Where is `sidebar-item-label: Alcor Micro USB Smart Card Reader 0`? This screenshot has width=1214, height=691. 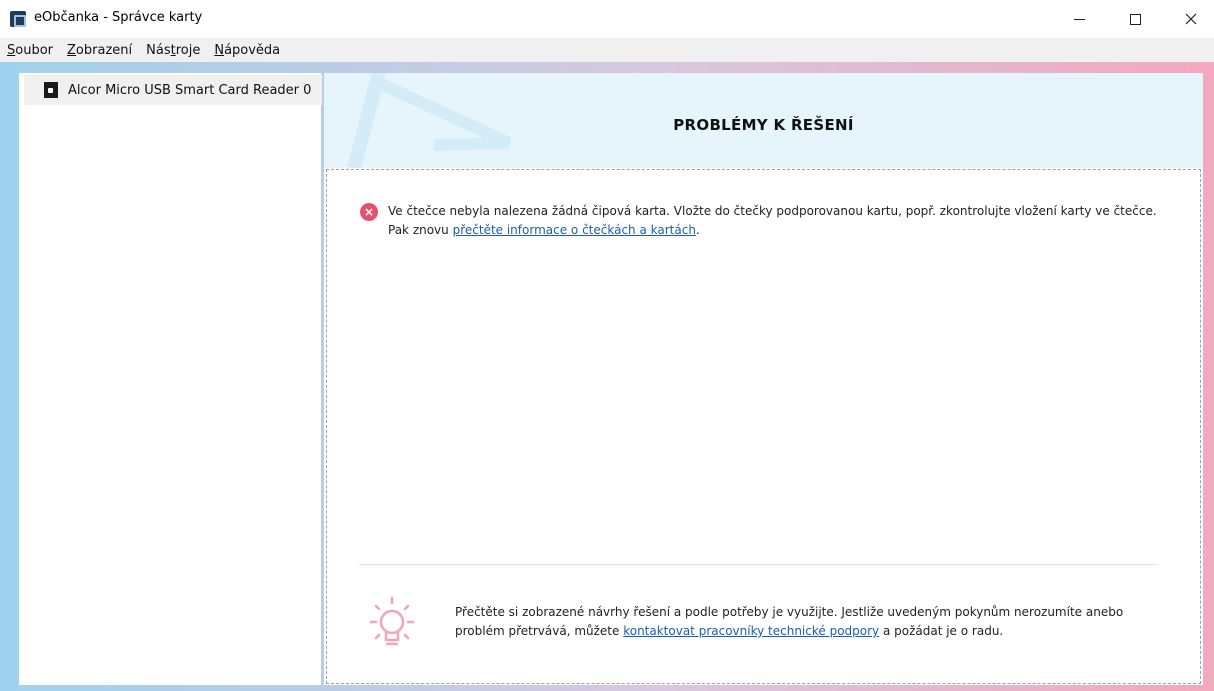
sidebar-item-label: Alcor Micro USB Smart Card Reader 0 is located at coordinates (190, 90).